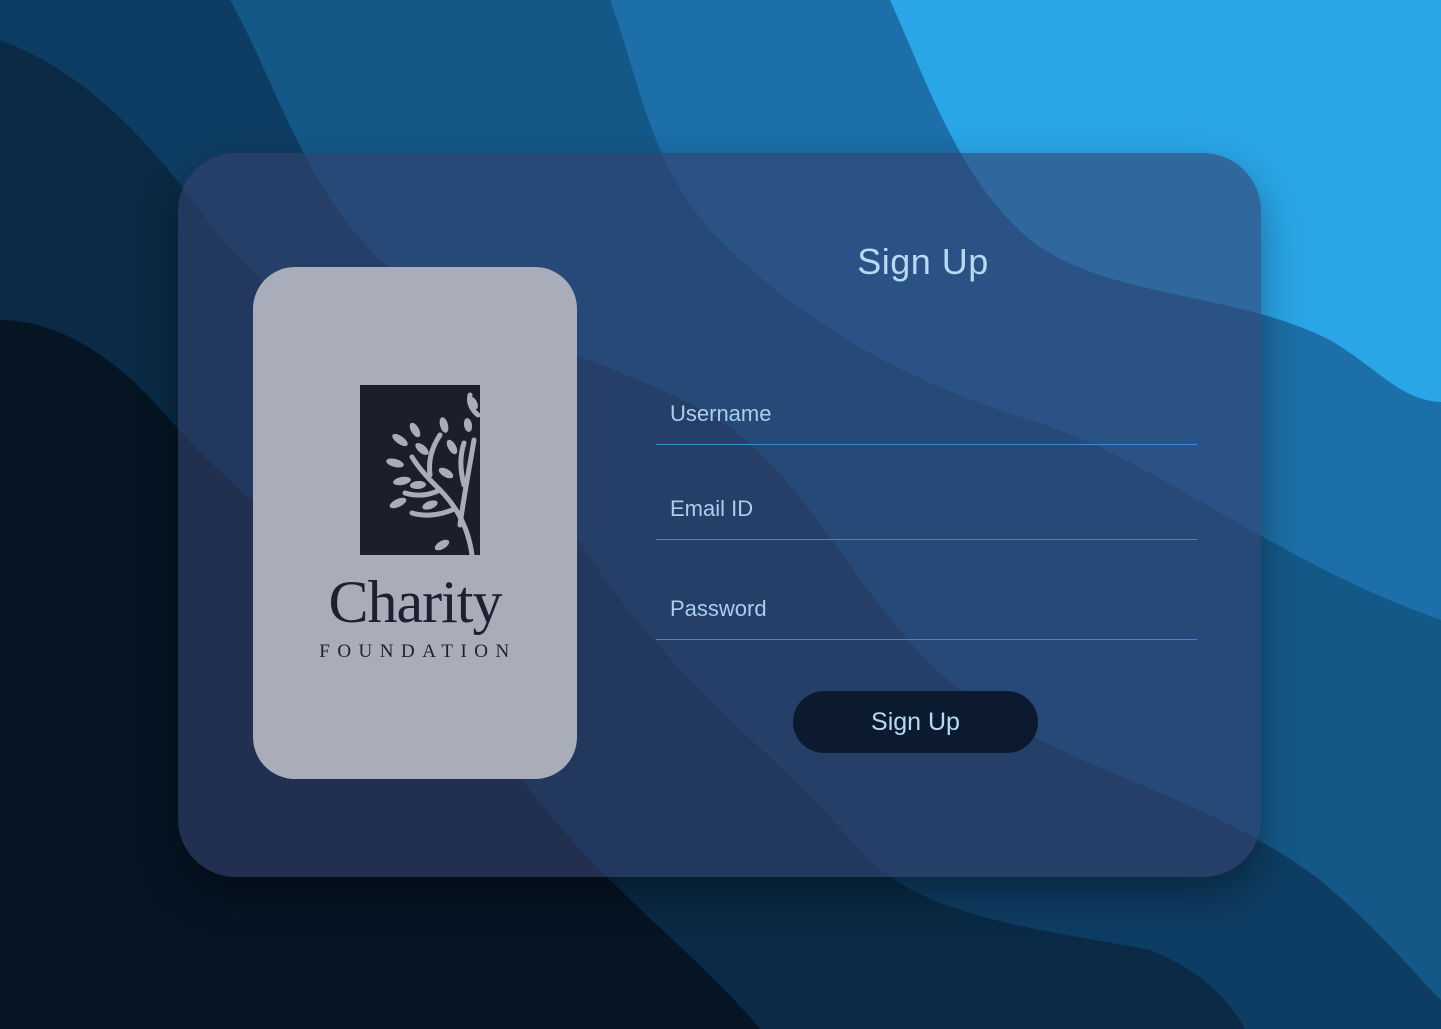 Image resolution: width=1441 pixels, height=1029 pixels. I want to click on username-field, so click(926, 414).